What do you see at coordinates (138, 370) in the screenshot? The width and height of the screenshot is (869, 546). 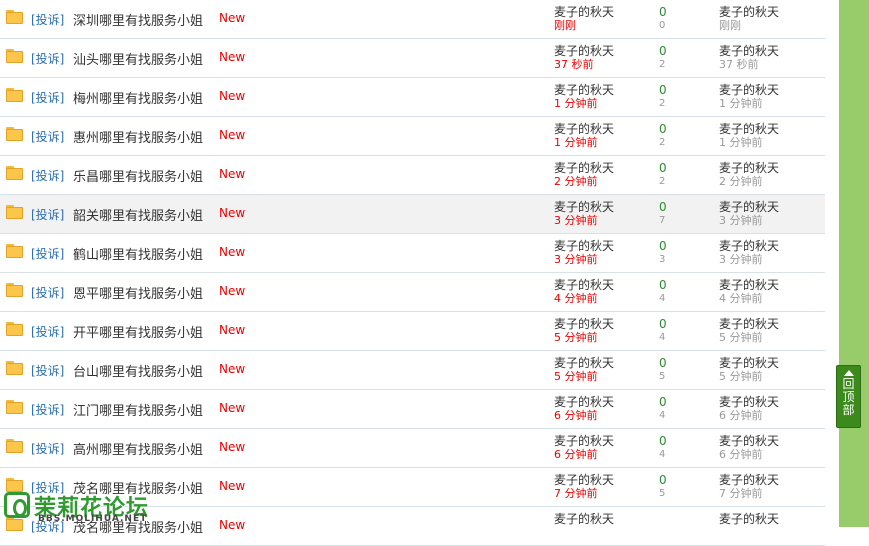 I see `thread-title-link: 台山哪里有找服务小姐` at bounding box center [138, 370].